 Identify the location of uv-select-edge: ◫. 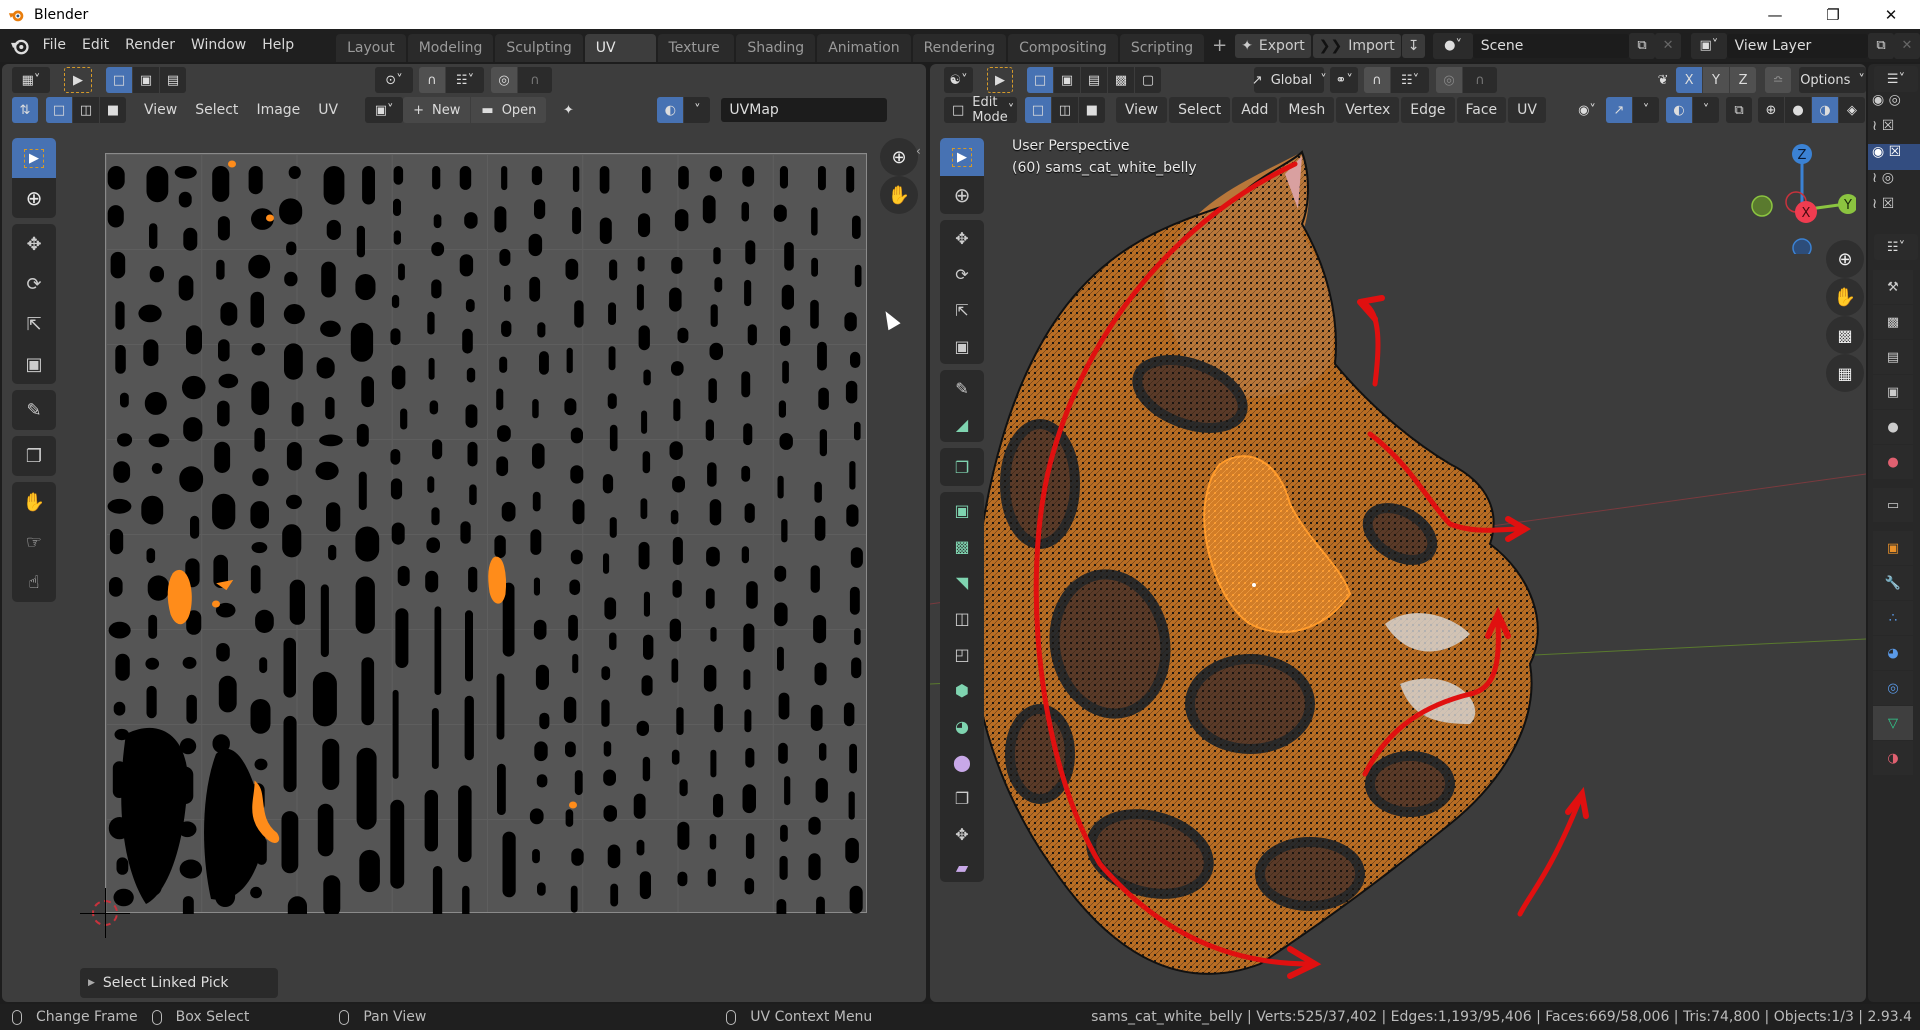
(86, 110).